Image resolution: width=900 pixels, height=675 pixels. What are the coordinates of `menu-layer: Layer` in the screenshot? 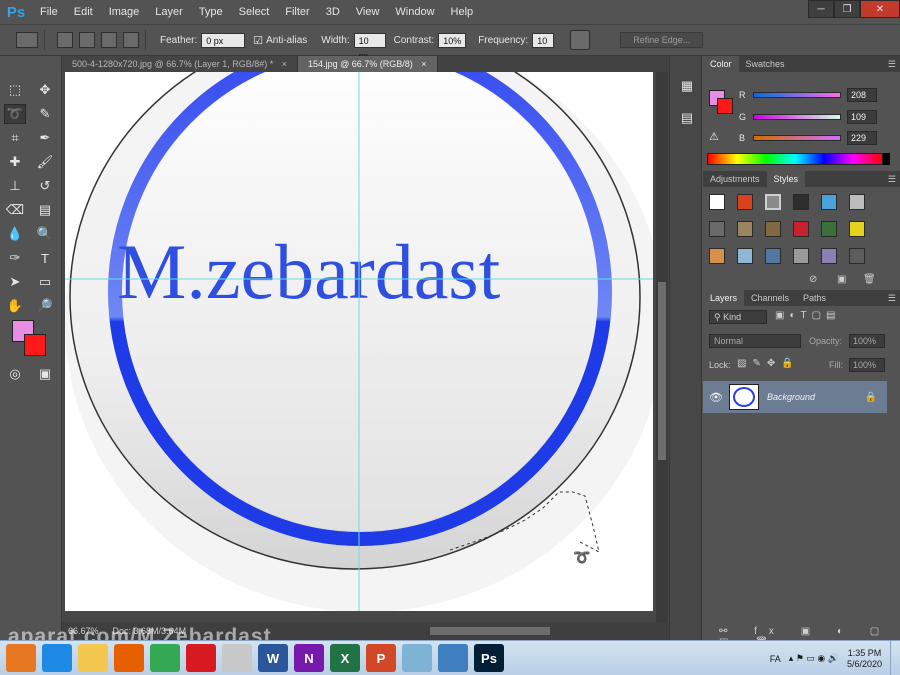 It's located at (169, 12).